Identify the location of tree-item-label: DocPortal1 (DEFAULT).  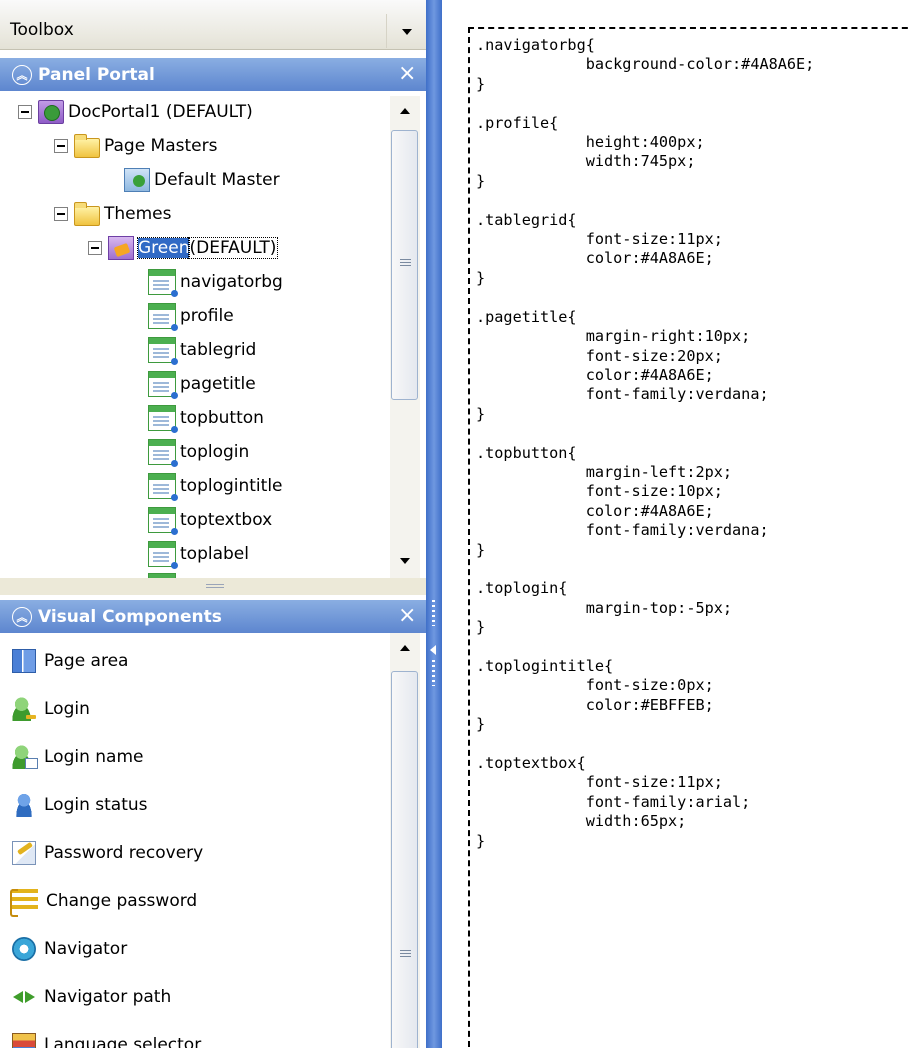
(160, 112).